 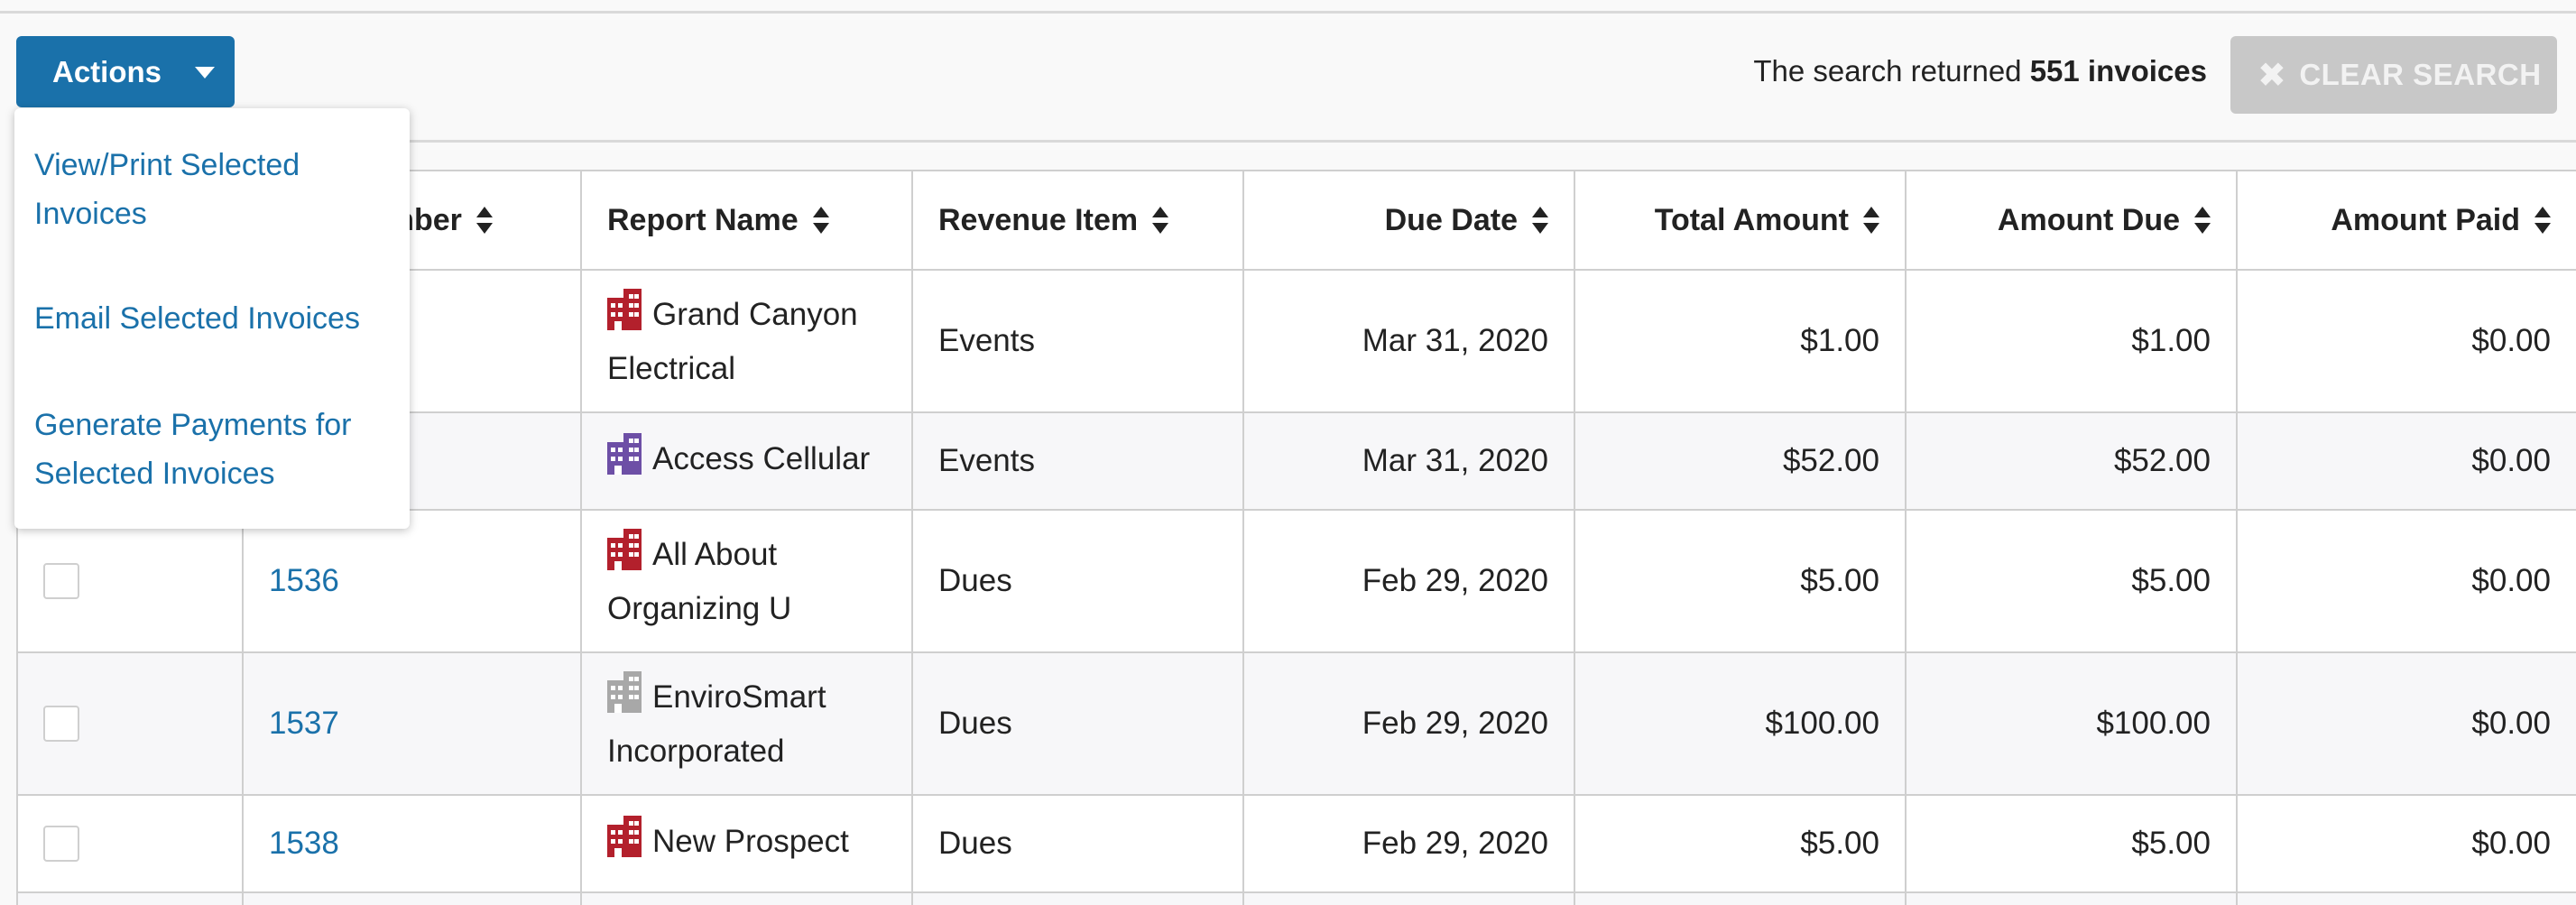 What do you see at coordinates (2072, 899) in the screenshot?
I see `amount-due-cell` at bounding box center [2072, 899].